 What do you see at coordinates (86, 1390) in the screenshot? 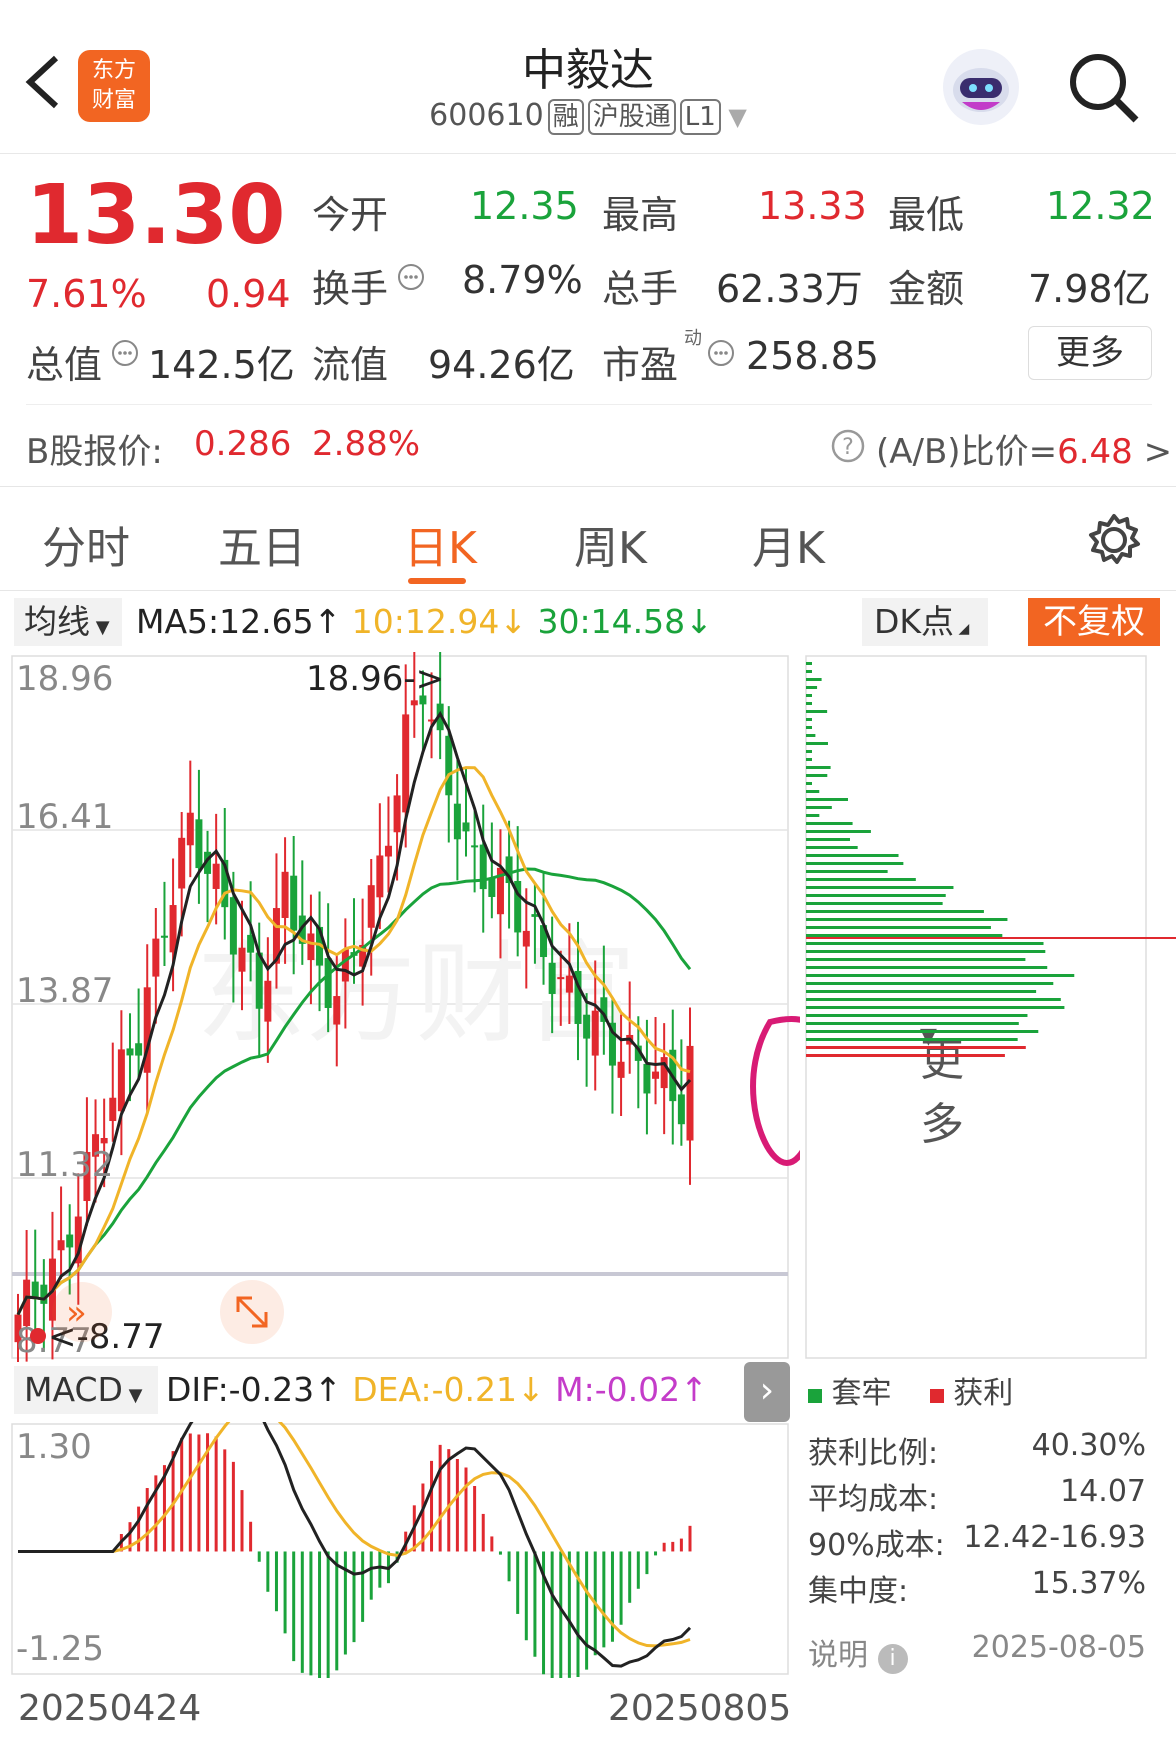
I see `macd-selector: MACD ▼` at bounding box center [86, 1390].